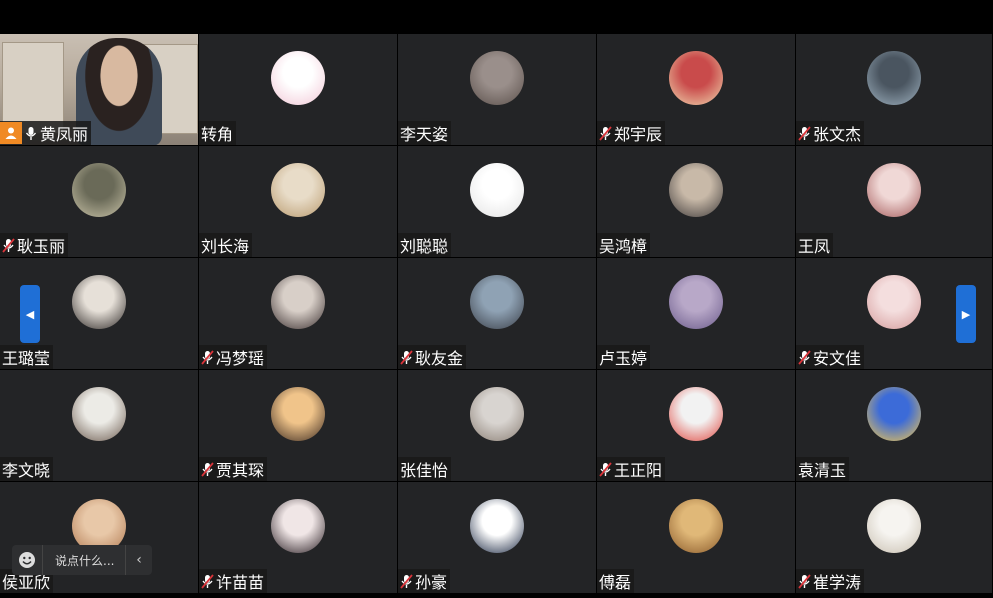 Image resolution: width=993 pixels, height=598 pixels. Describe the element at coordinates (431, 582) in the screenshot. I see `participant-name: 孙豪` at that location.